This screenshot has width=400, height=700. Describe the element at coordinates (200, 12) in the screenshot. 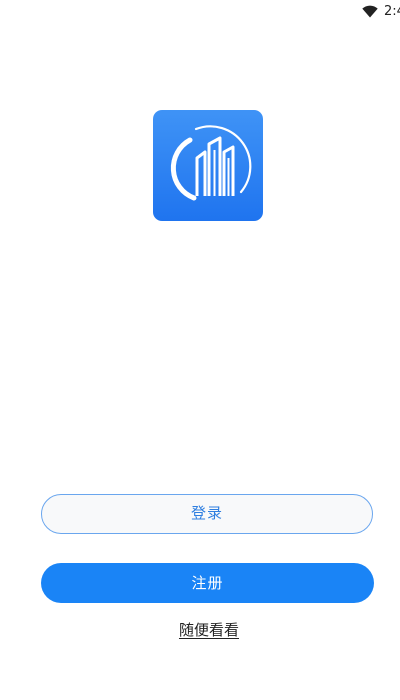

I see `status-bar: 2:4` at that location.